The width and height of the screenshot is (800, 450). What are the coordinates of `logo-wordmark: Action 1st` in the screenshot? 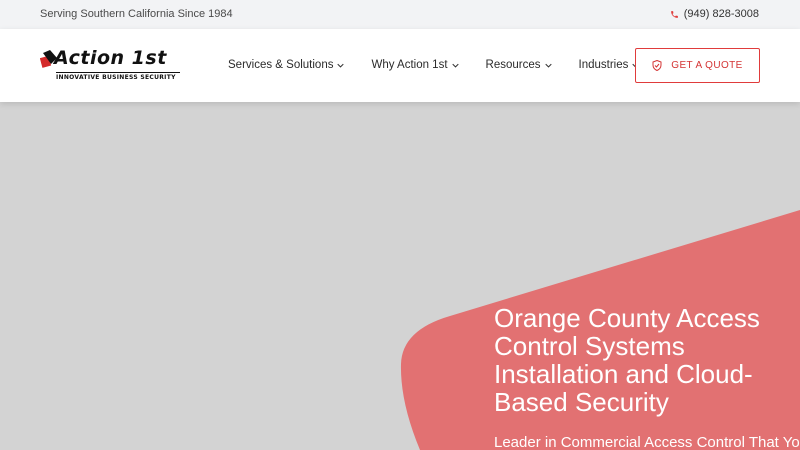 It's located at (110, 58).